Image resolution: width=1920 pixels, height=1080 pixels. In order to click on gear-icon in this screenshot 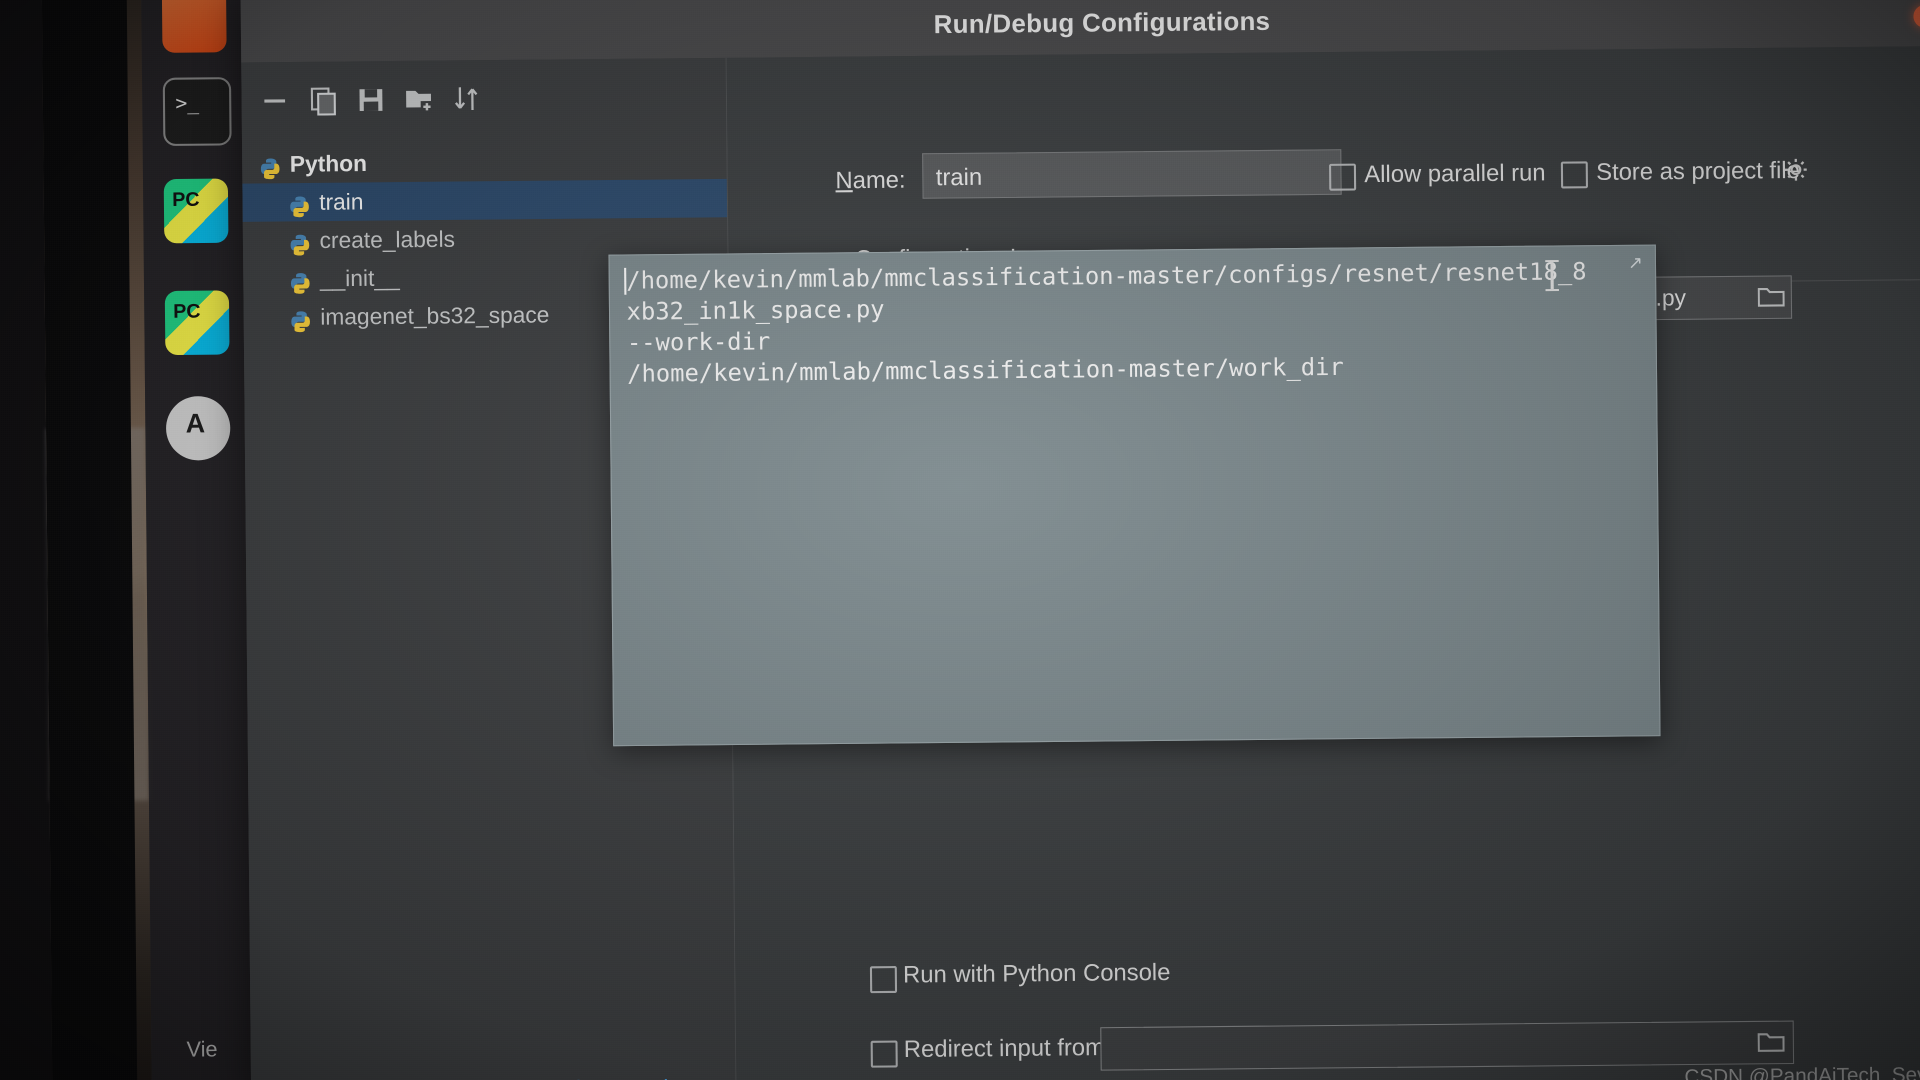, I will do `click(1795, 169)`.